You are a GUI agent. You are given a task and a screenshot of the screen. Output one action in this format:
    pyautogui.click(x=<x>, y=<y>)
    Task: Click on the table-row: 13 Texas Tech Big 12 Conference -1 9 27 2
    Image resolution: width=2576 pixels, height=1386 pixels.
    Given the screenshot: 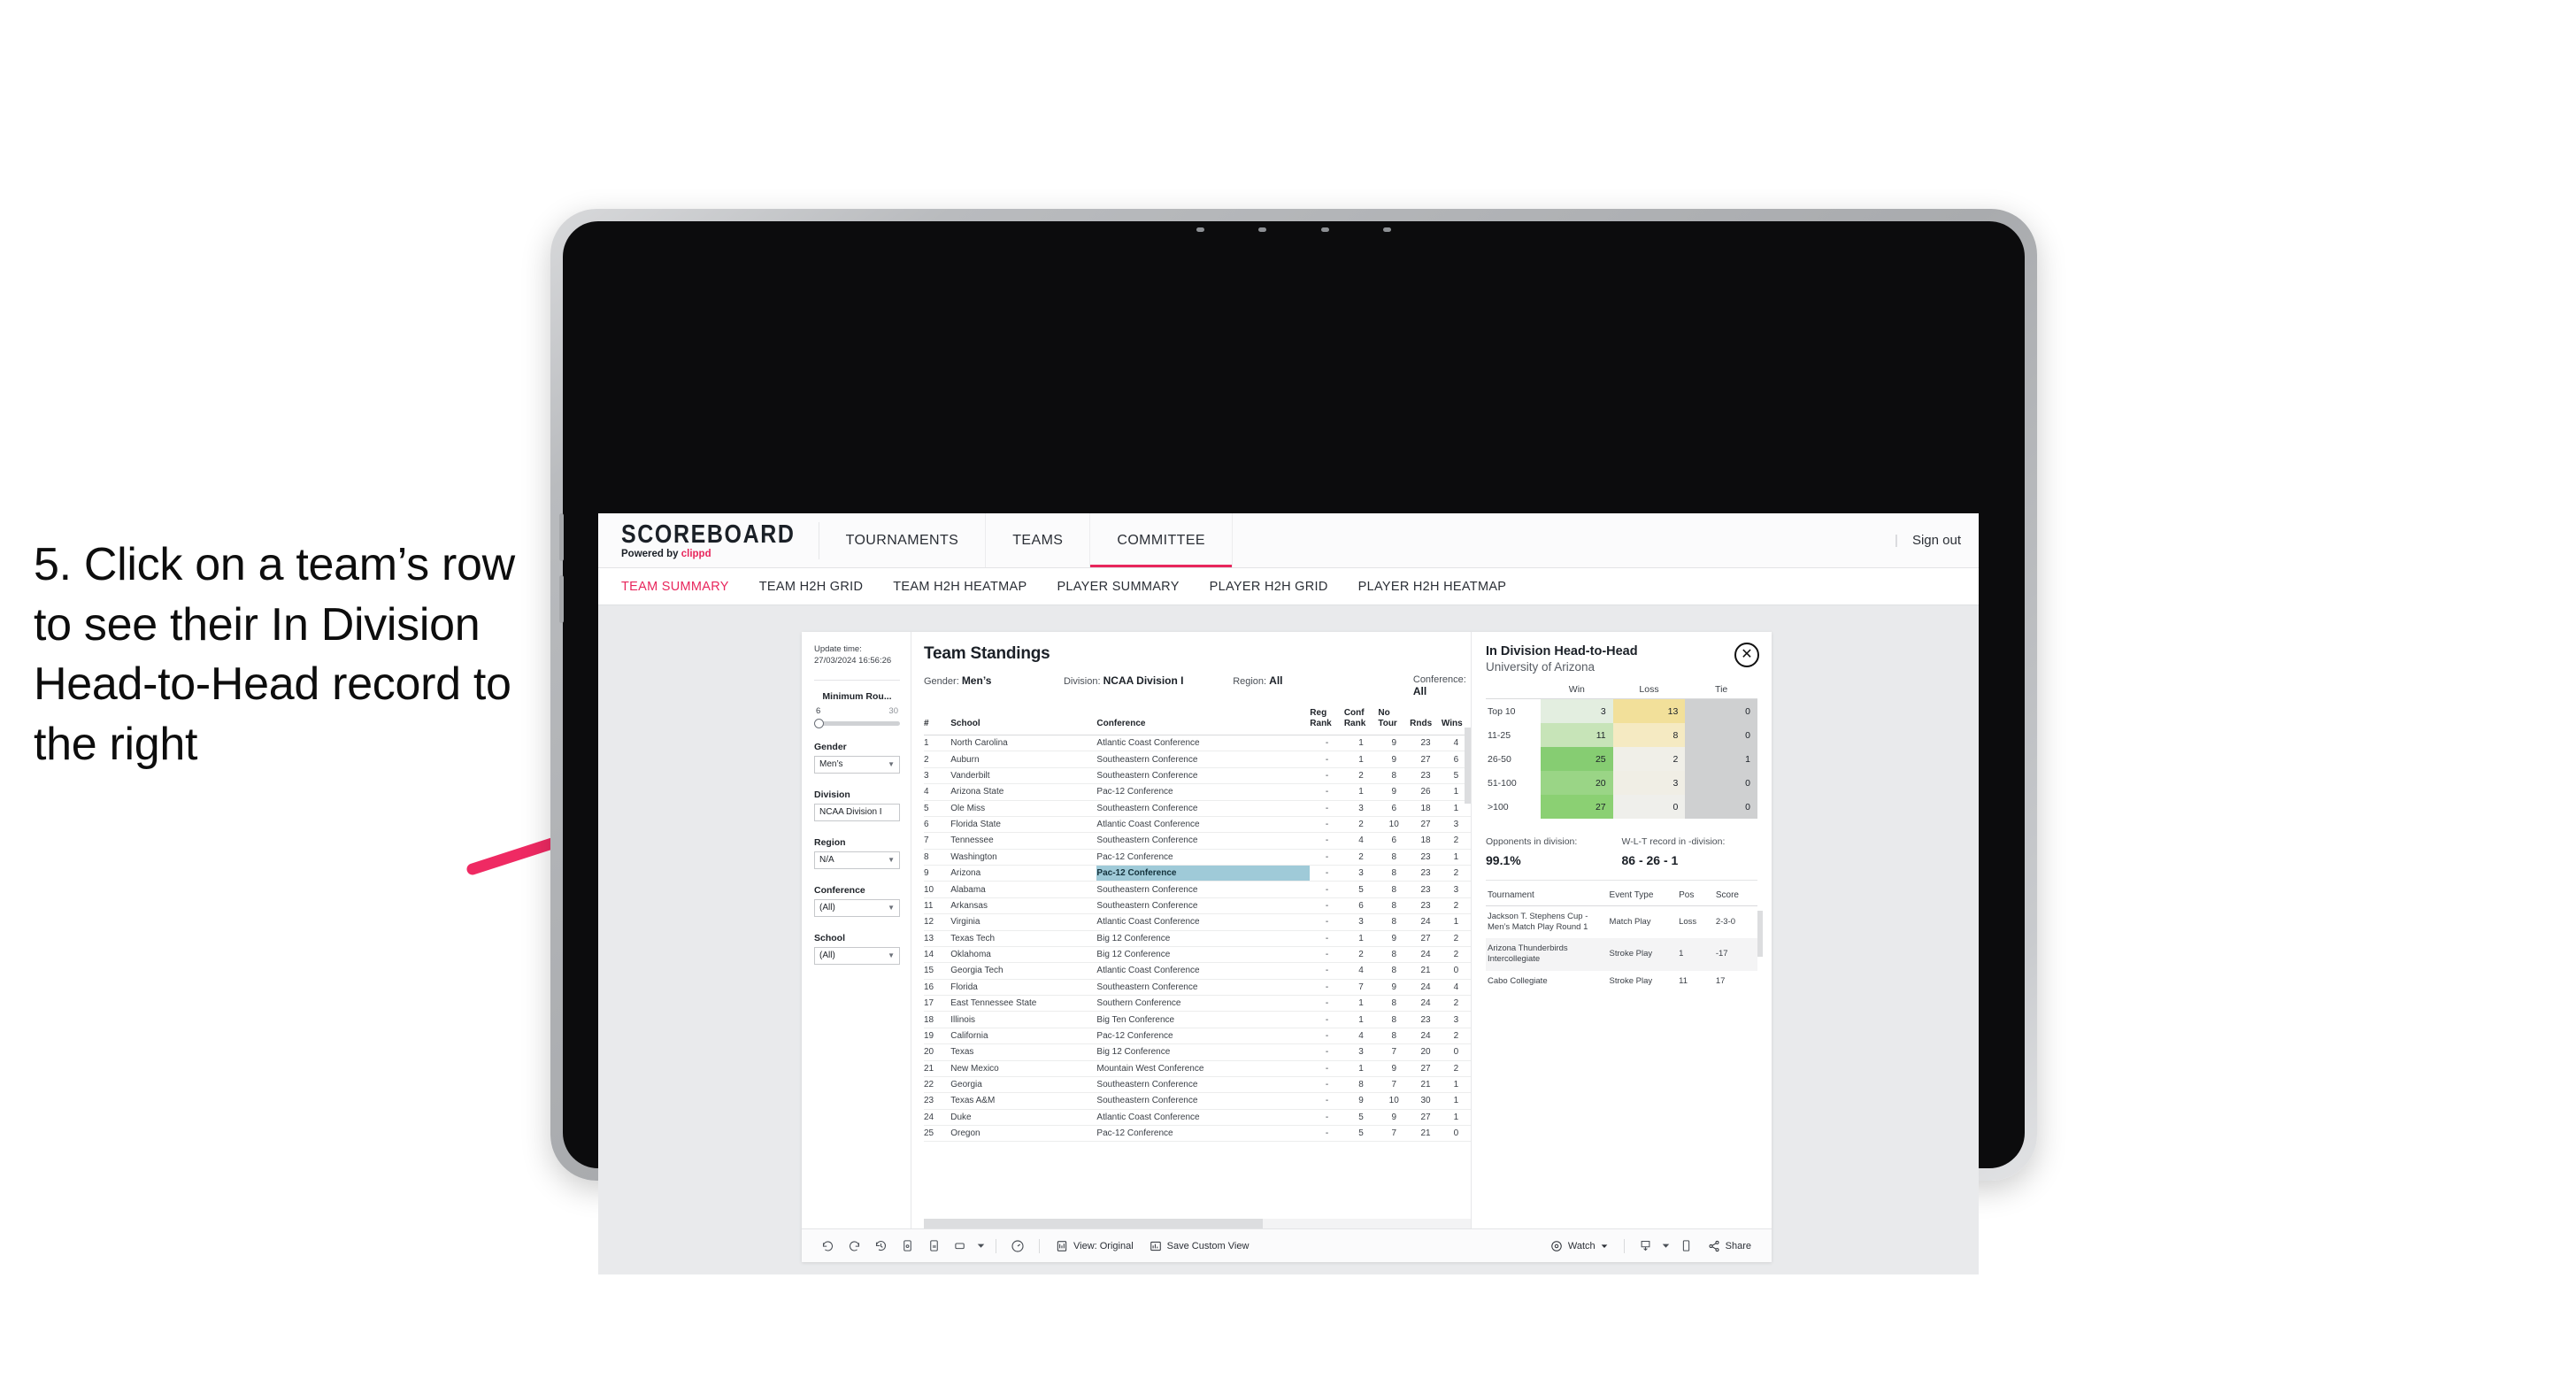 What is the action you would take?
    pyautogui.click(x=1197, y=938)
    